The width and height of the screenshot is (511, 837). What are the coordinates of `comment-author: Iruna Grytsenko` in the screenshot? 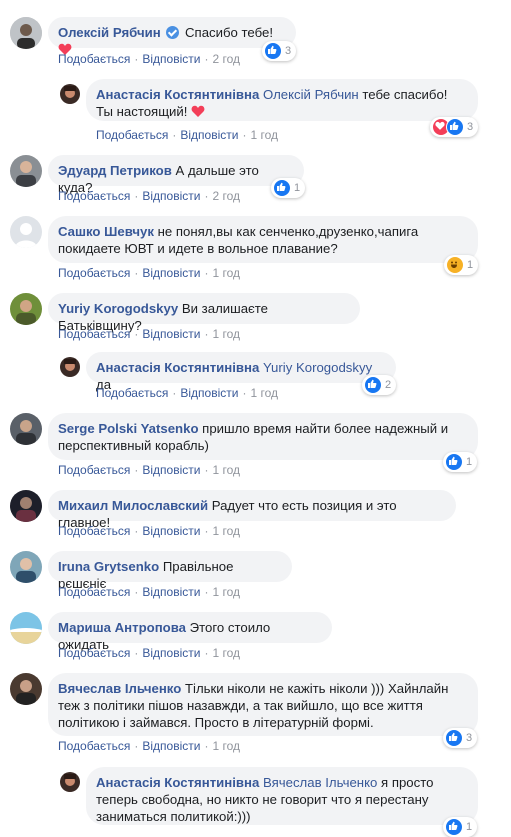 It's located at (108, 566).